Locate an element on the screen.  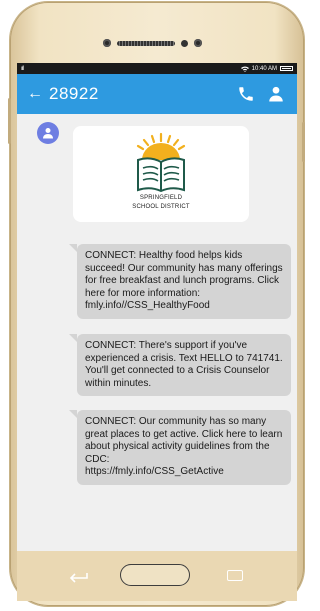
school-logo-icon is located at coordinates (161, 162).